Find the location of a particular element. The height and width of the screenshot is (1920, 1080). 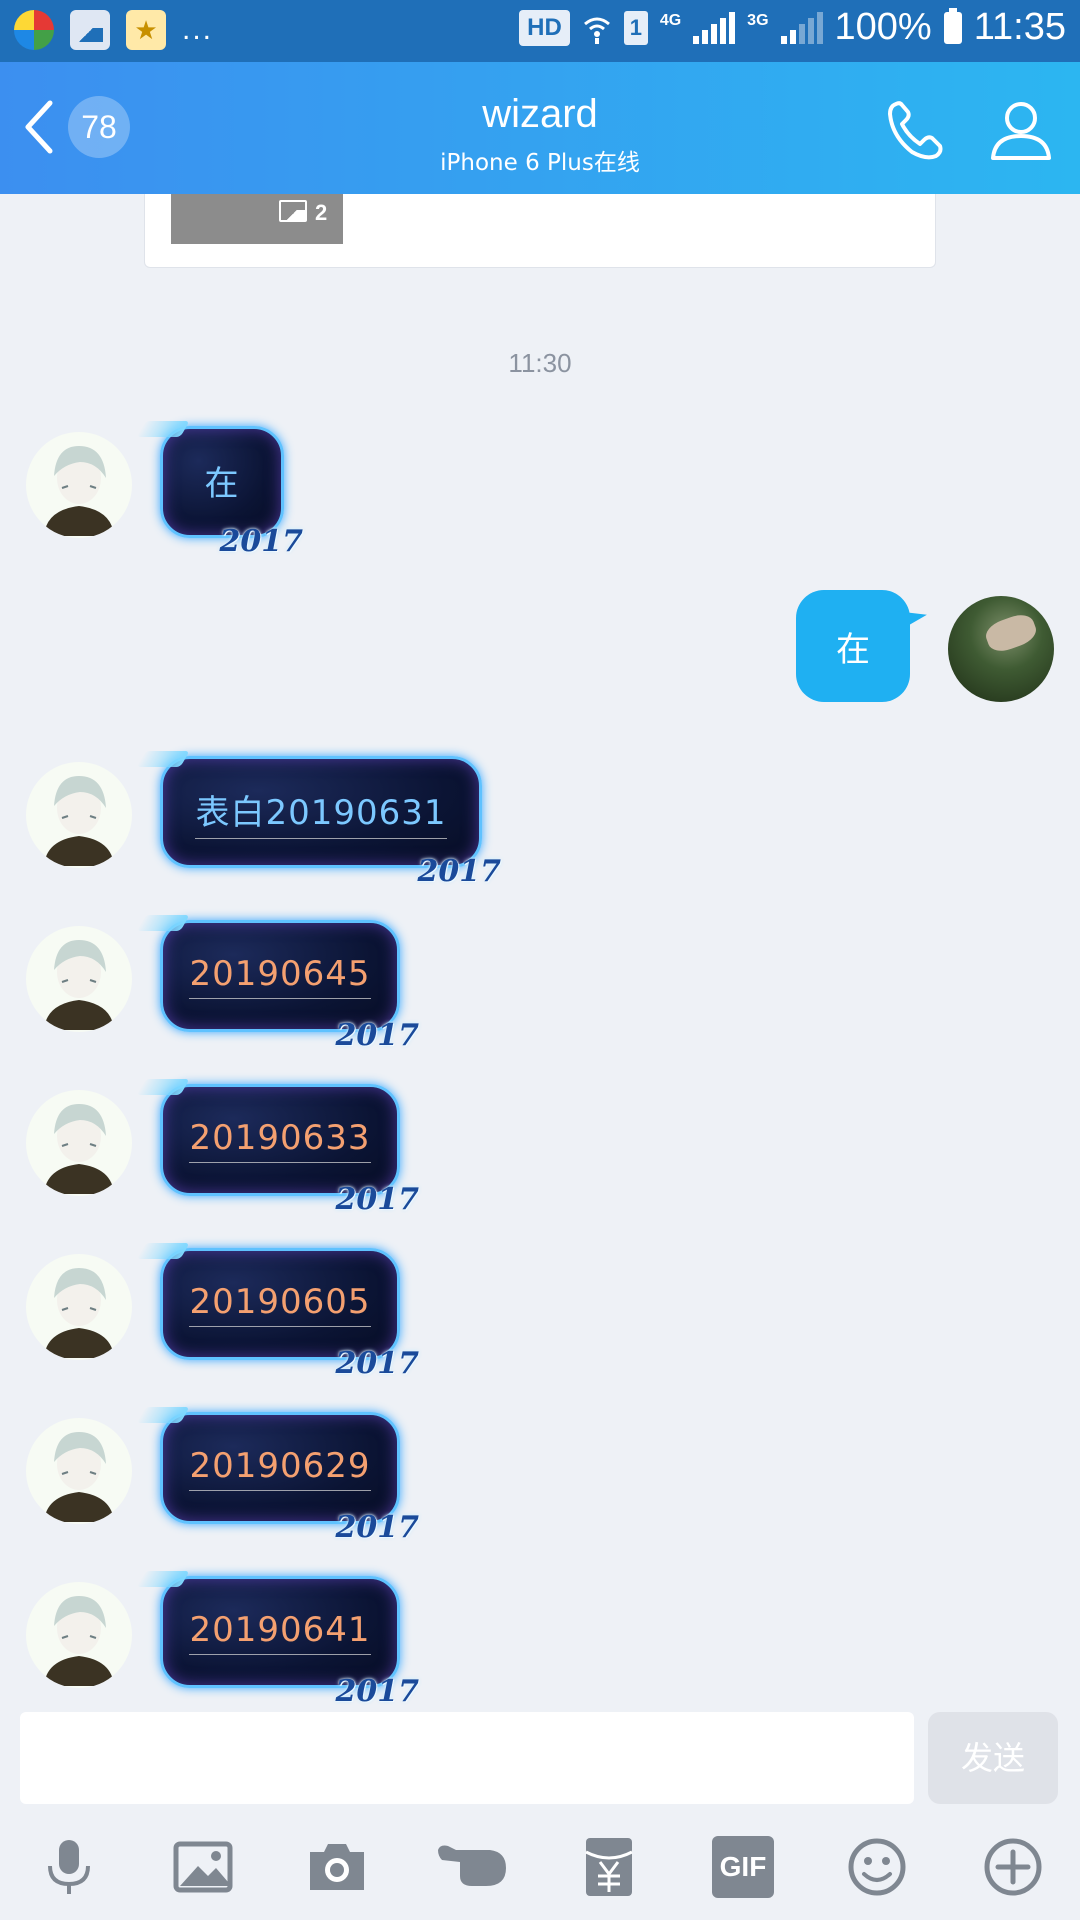

red-packet-icon is located at coordinates (609, 1867).